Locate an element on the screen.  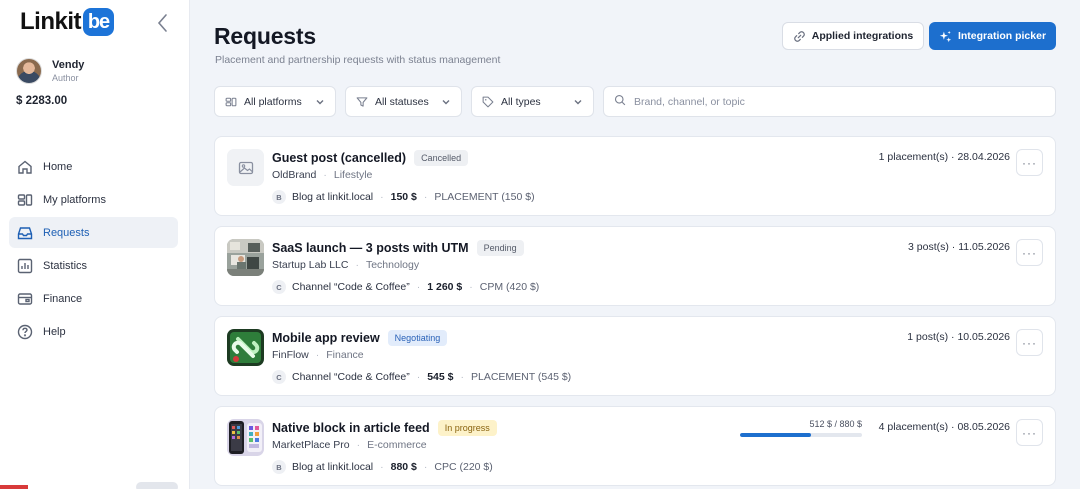
inbox-icon is located at coordinates (25, 233).